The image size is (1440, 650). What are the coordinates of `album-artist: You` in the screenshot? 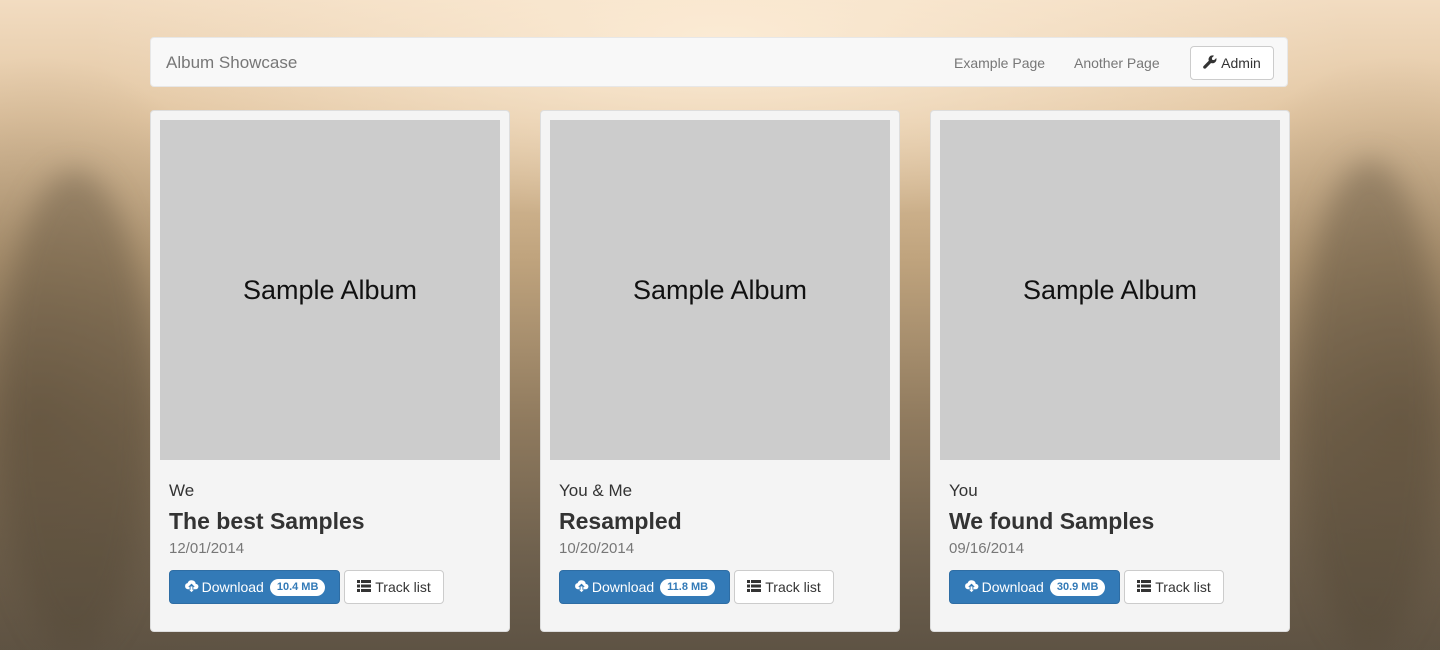 It's located at (963, 490).